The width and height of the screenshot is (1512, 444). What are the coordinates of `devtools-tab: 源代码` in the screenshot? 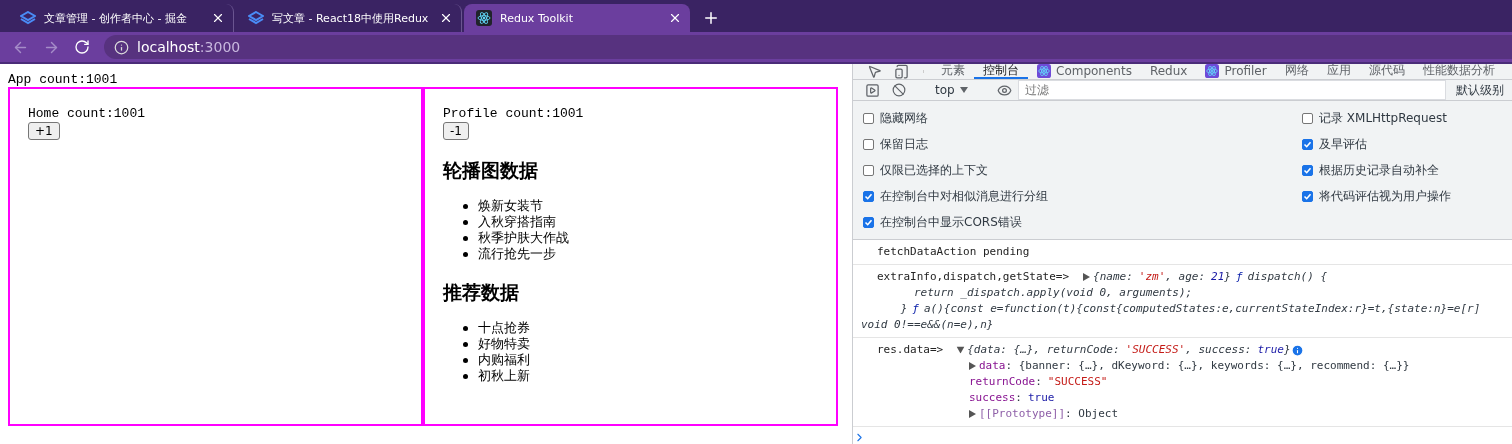 It's located at (1386, 71).